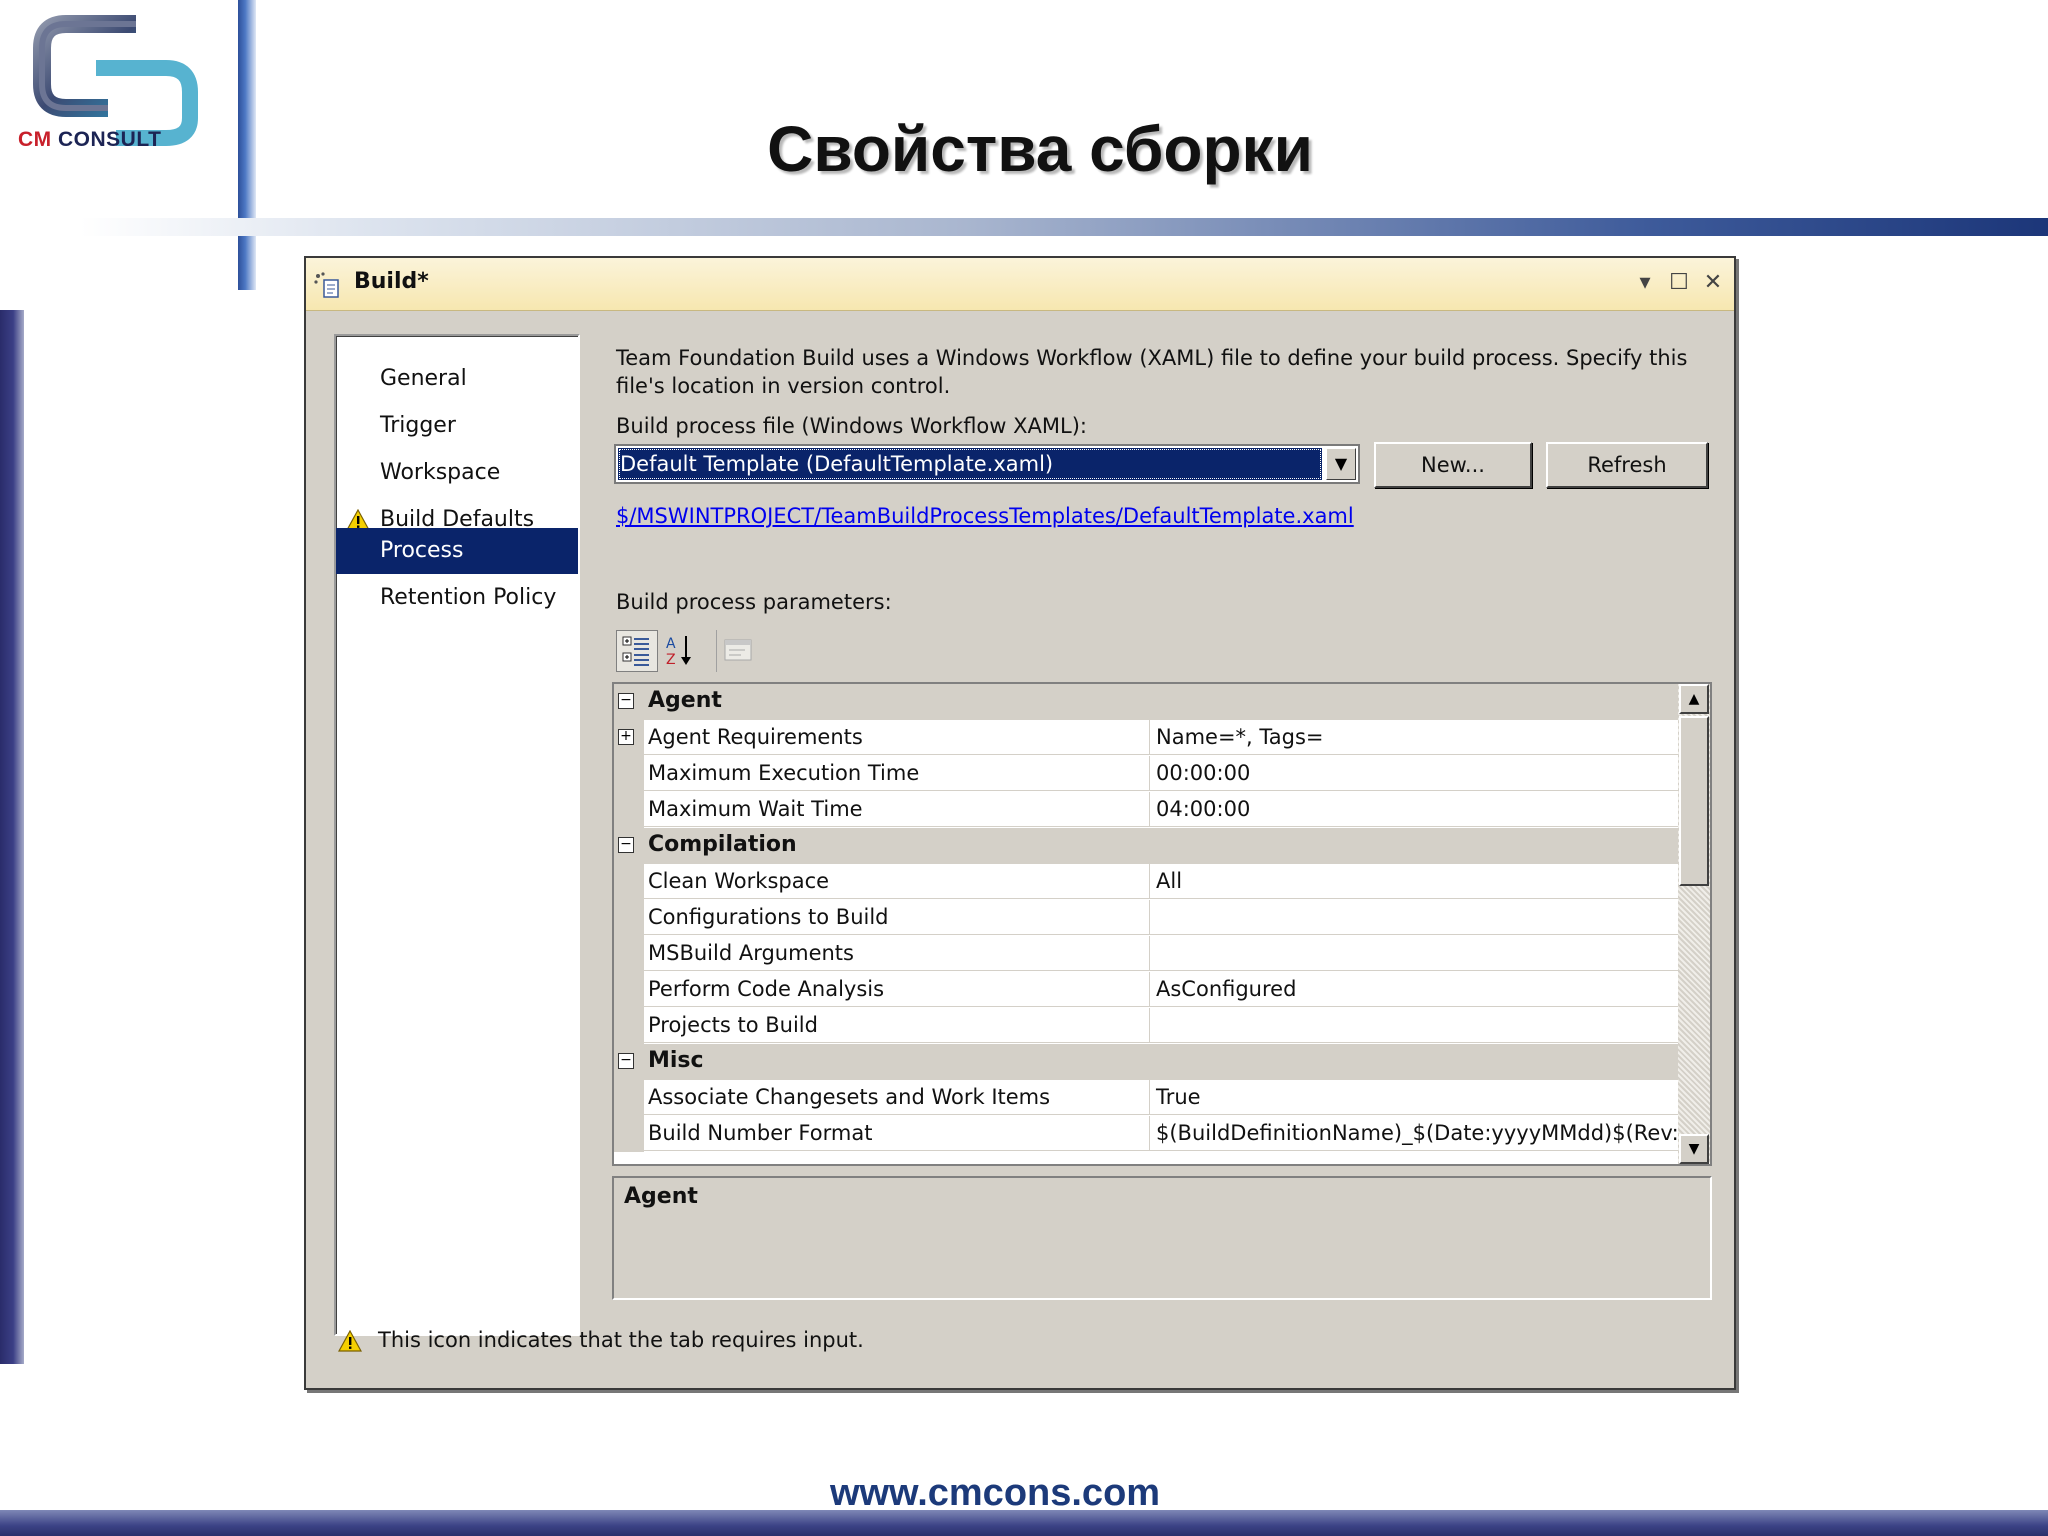 The width and height of the screenshot is (2048, 1536). Describe the element at coordinates (970, 464) in the screenshot. I see `process-file-value: Default Template (DefaultTemplate.xaml)` at that location.